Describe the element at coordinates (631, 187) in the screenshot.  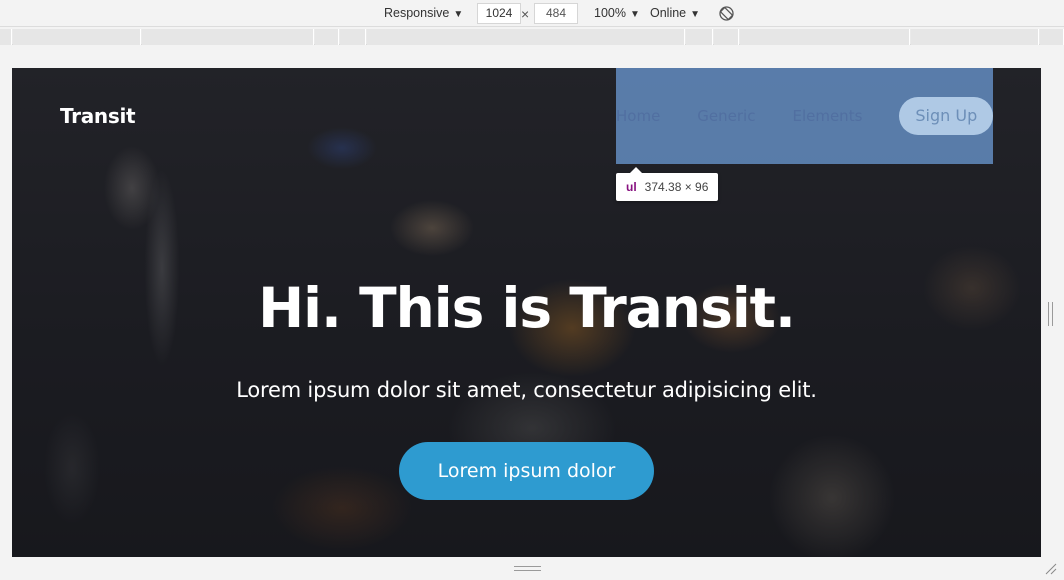
I see `tooltip-tag: ul` at that location.